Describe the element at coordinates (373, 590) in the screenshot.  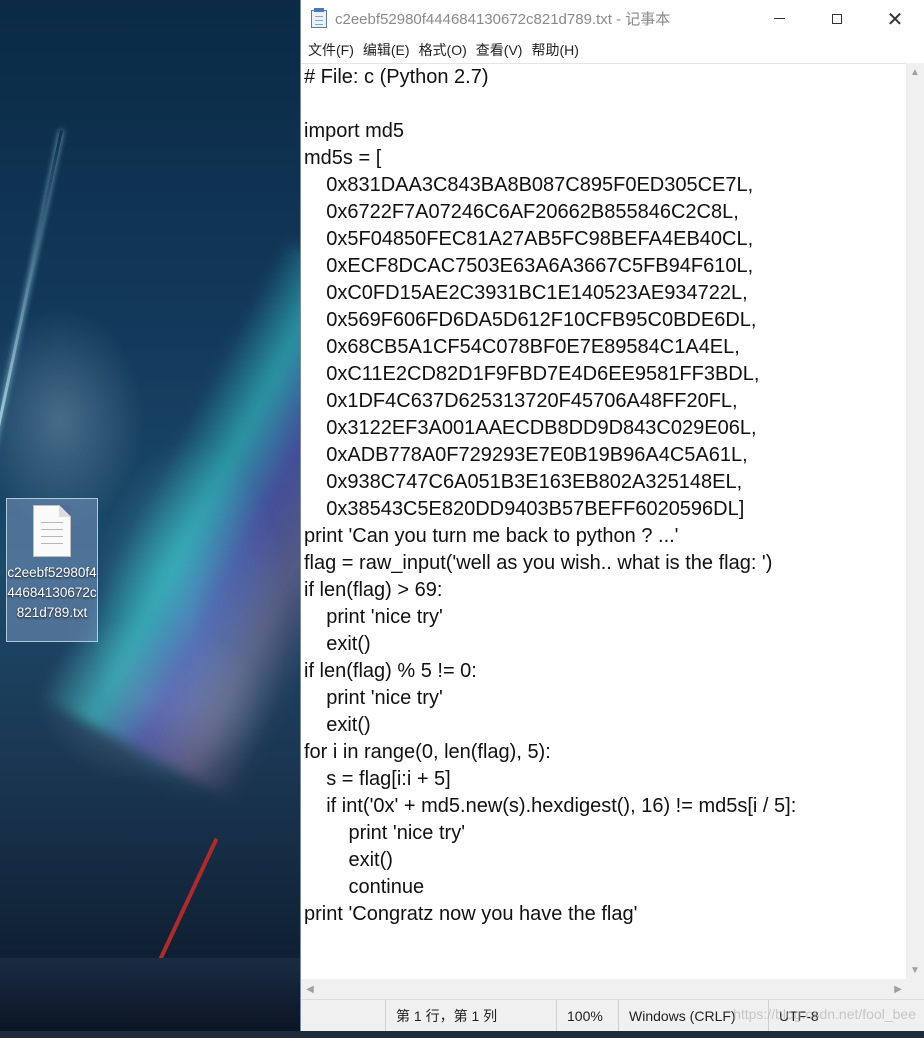
I see `editor-line: if len(flag) > 69:` at that location.